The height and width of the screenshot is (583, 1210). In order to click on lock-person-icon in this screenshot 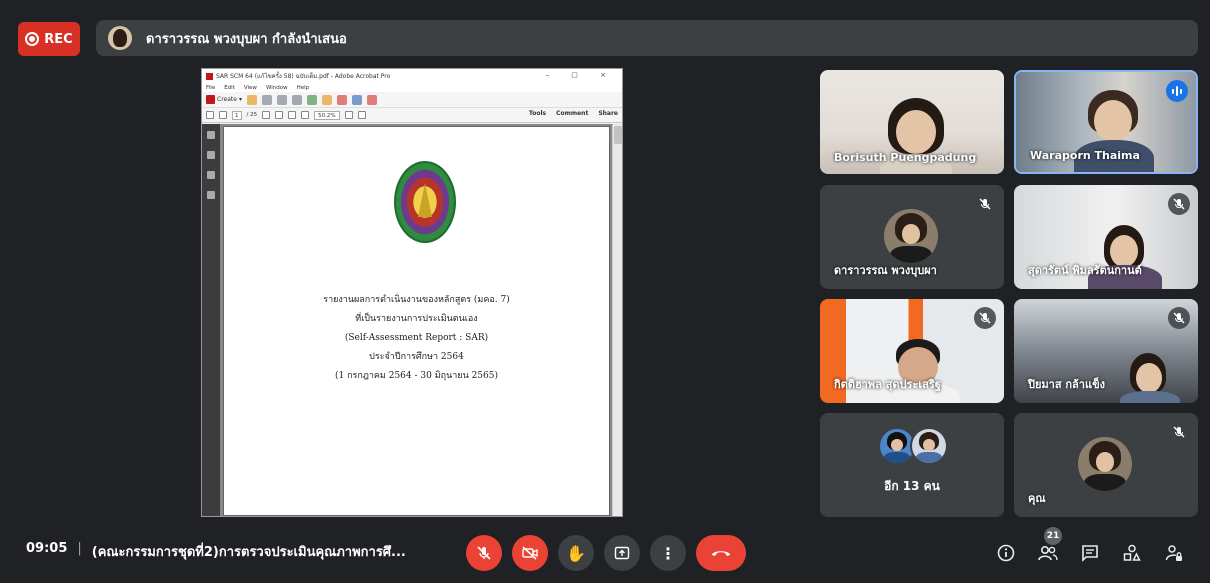, I will do `click(1173, 553)`.